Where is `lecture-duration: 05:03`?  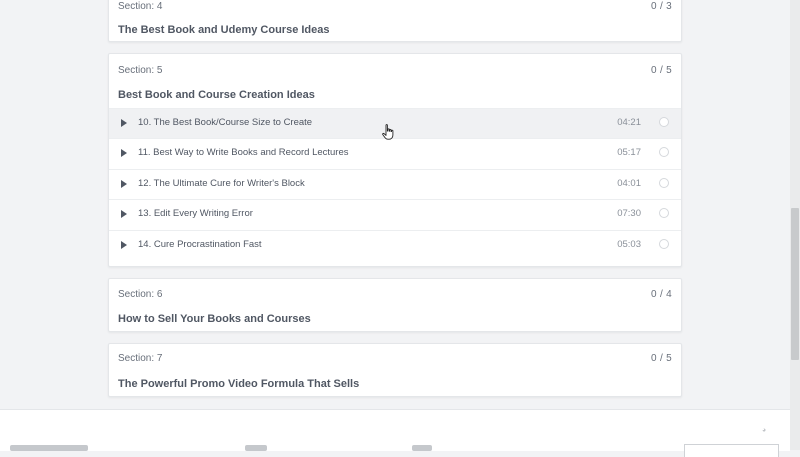 lecture-duration: 05:03 is located at coordinates (629, 244).